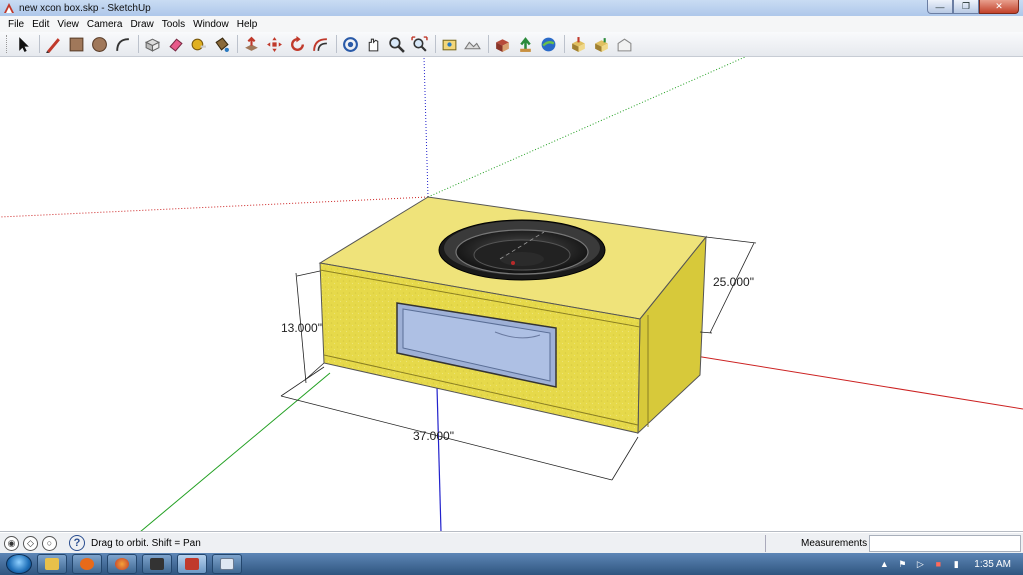 This screenshot has height=575, width=1023. What do you see at coordinates (439, 458) in the screenshot?
I see `axis-blue-down` at bounding box center [439, 458].